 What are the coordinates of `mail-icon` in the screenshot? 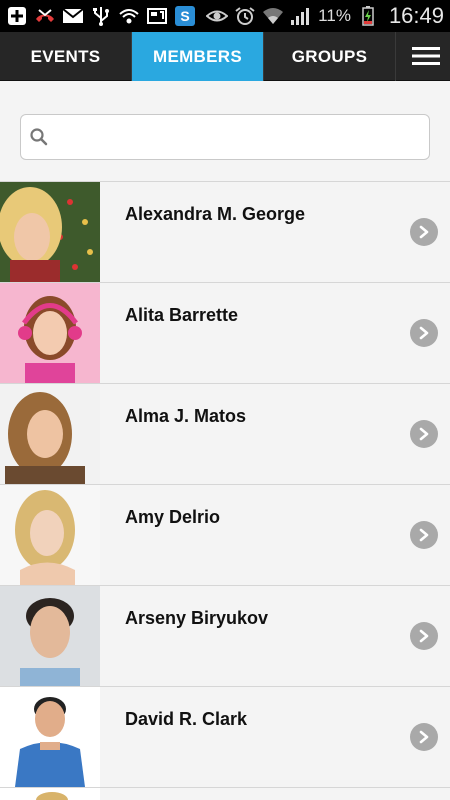 It's located at (73, 16).